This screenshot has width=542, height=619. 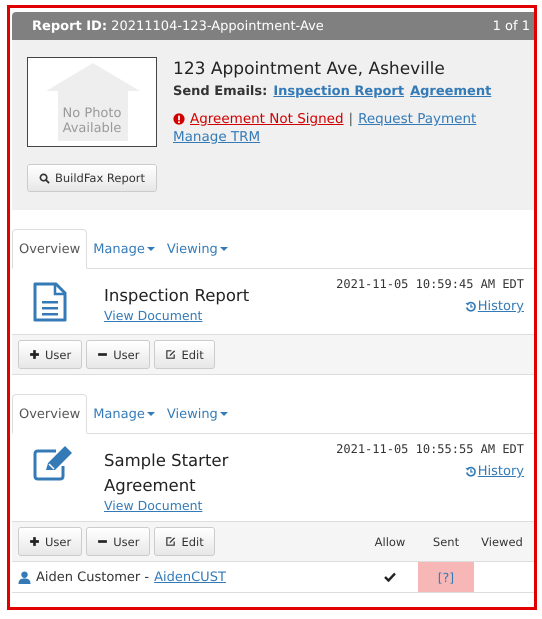 I want to click on document-title: Inspection Report, so click(x=177, y=296).